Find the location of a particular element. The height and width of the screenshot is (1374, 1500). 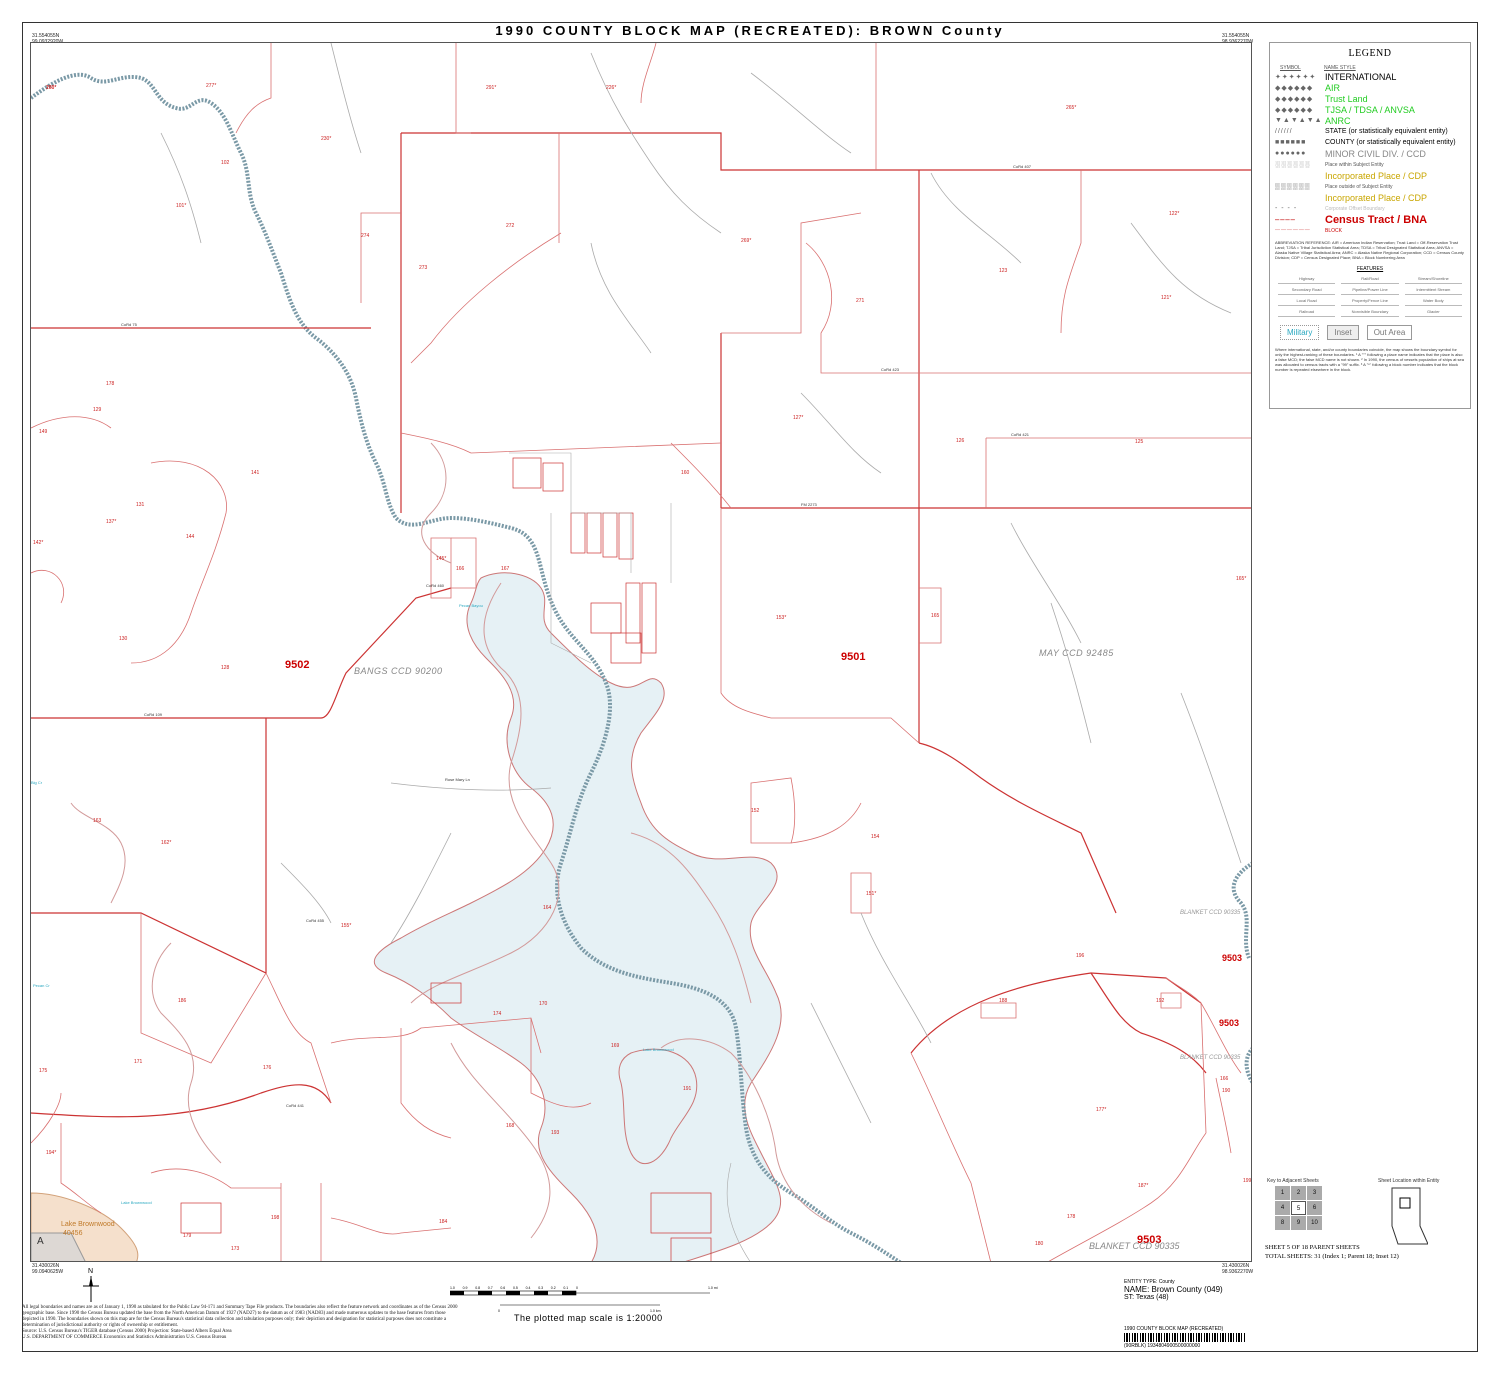

adjacent-sheet-cell: 1 is located at coordinates (1282, 1193).